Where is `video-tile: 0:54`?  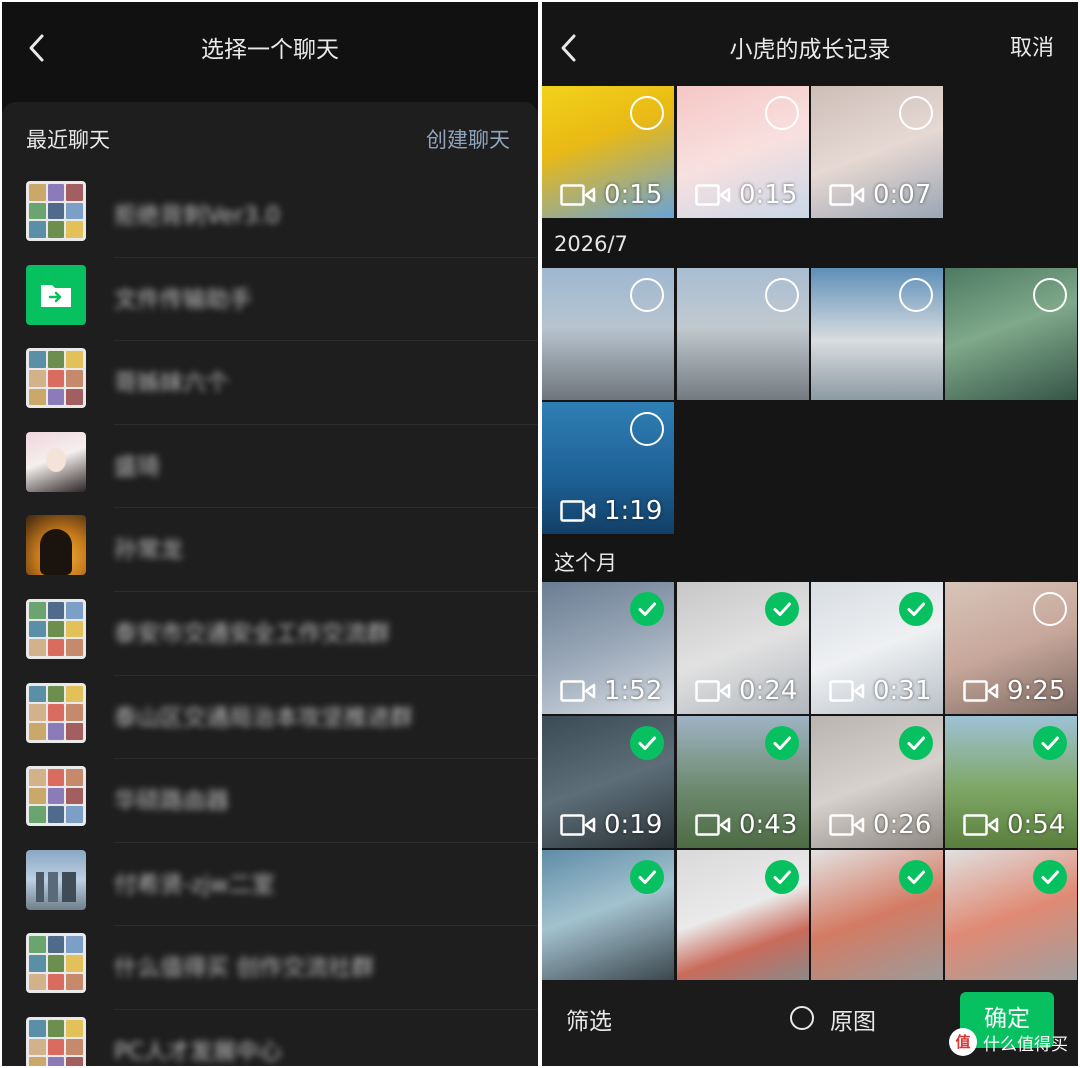
video-tile: 0:54 is located at coordinates (1011, 782).